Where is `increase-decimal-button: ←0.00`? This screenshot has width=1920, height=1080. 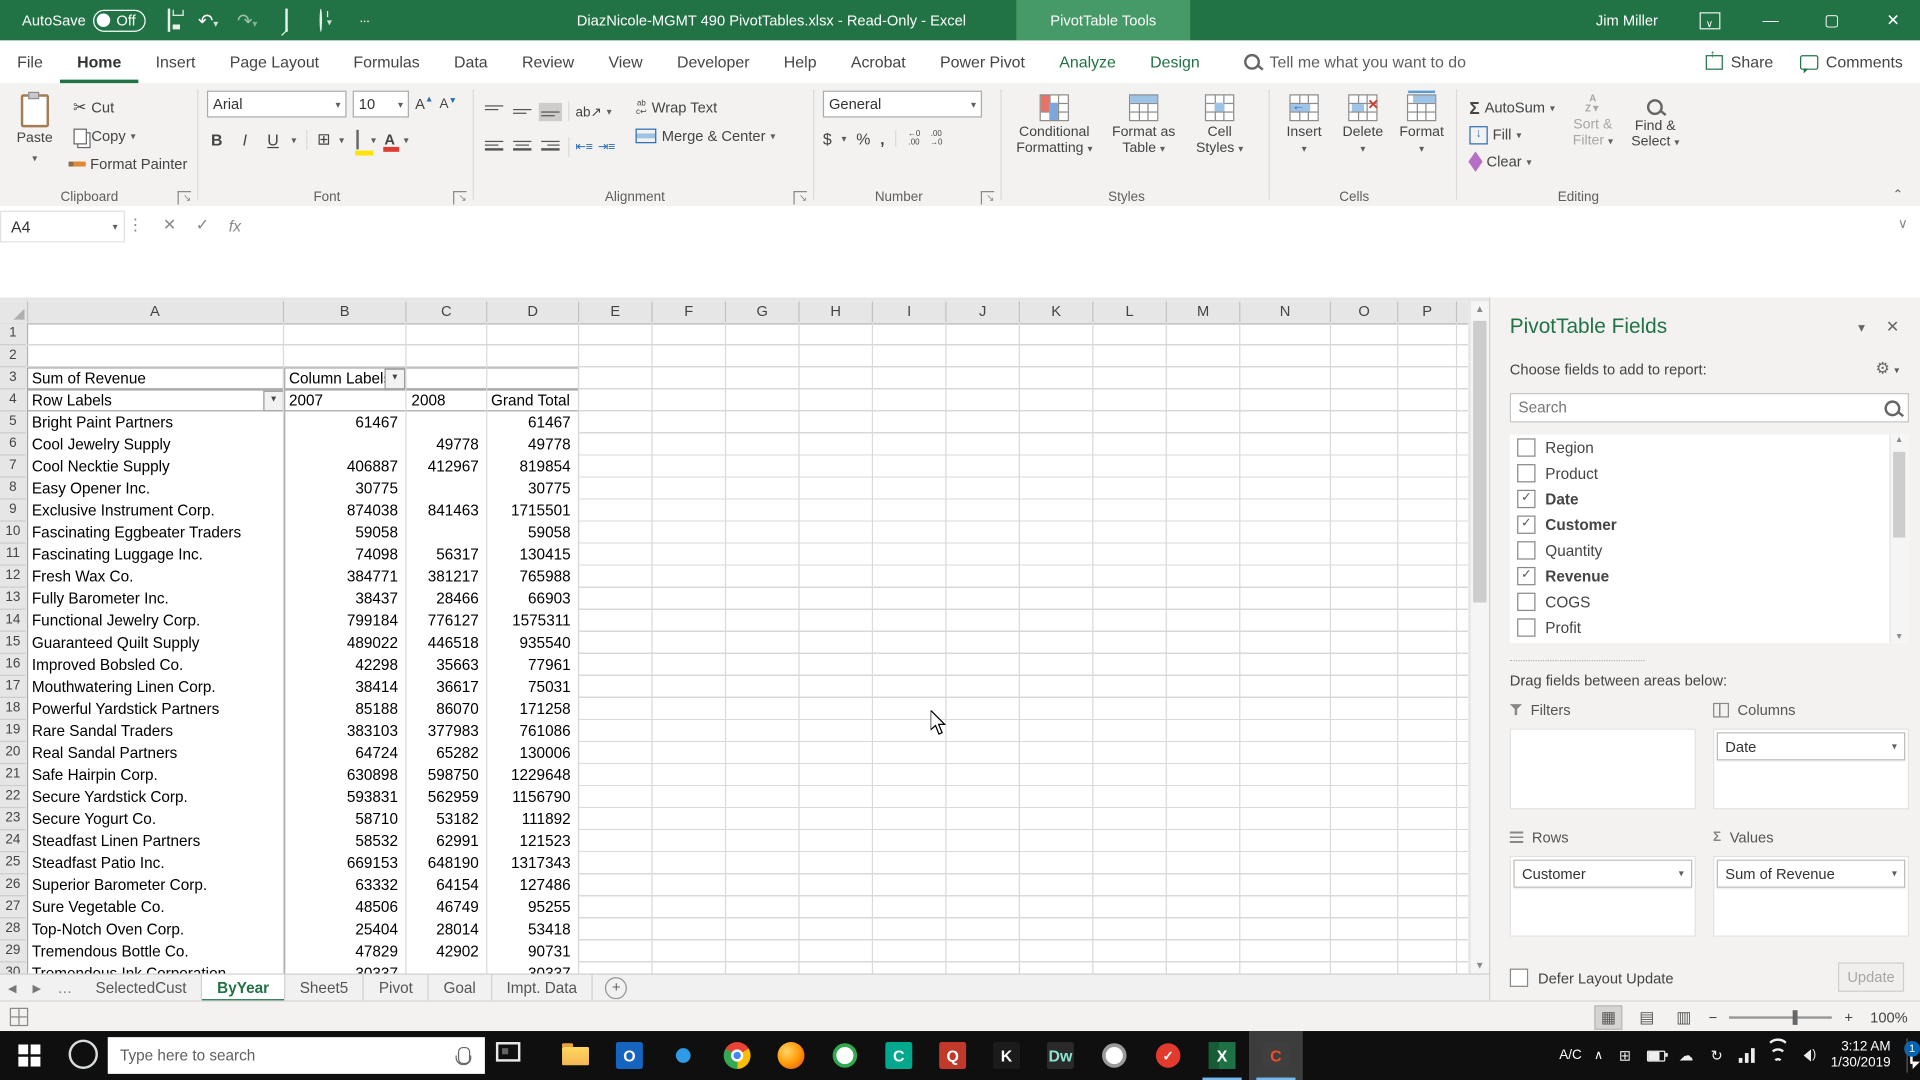 increase-decimal-button: ←0.00 is located at coordinates (914, 138).